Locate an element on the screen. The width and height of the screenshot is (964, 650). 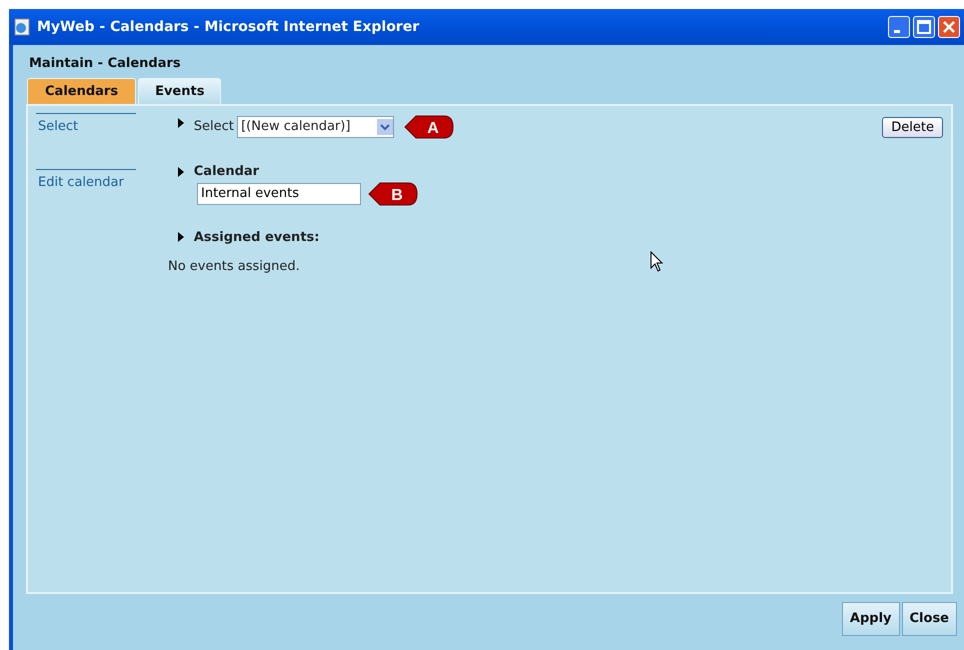
sidebar-link: Edit calendar is located at coordinates (86, 180).